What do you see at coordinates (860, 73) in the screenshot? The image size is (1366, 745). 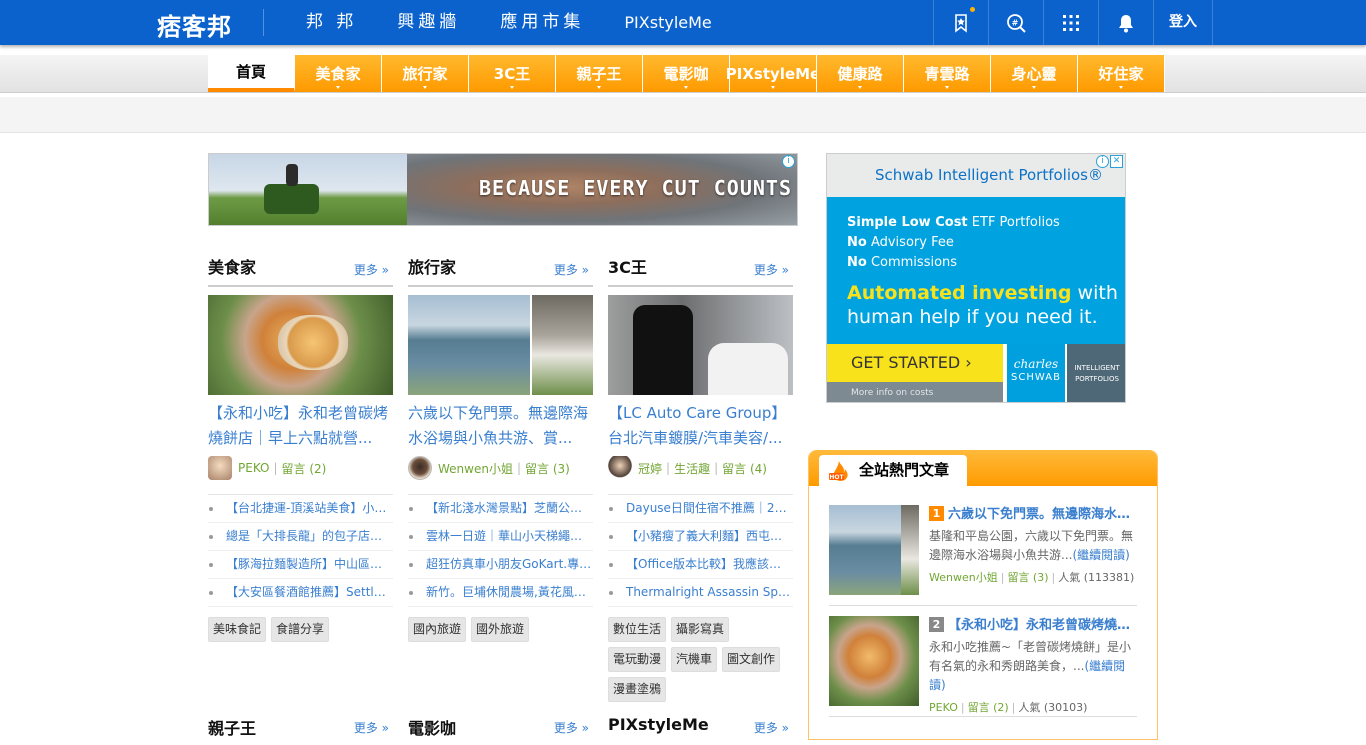 I see `category-tab-health: 健康路` at bounding box center [860, 73].